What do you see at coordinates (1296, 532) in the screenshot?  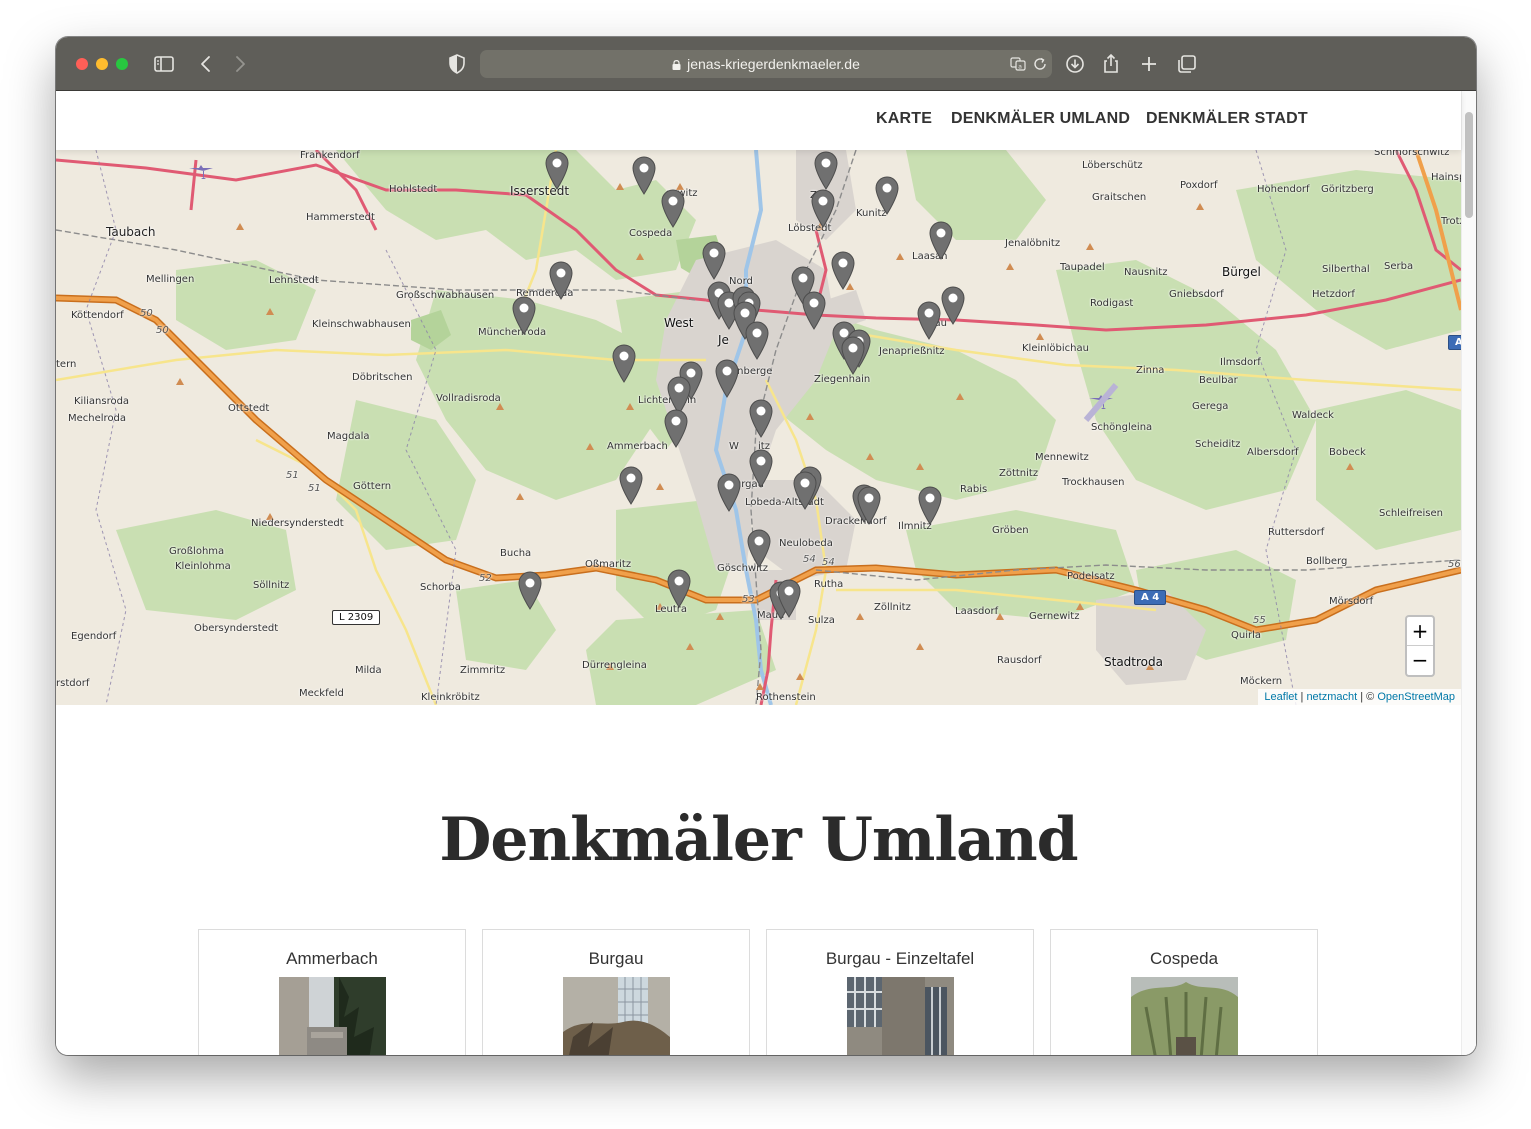 I see `map-label: Ruttersdorf` at bounding box center [1296, 532].